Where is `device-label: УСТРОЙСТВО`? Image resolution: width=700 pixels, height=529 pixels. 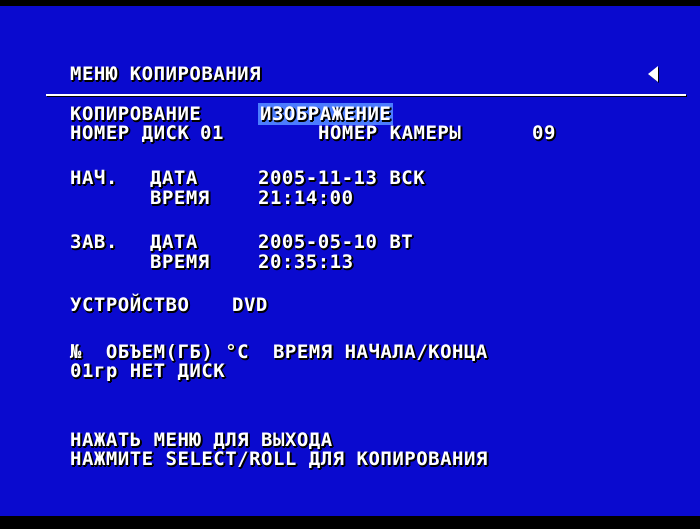
device-label: УСТРОЙСТВО is located at coordinates (130, 305).